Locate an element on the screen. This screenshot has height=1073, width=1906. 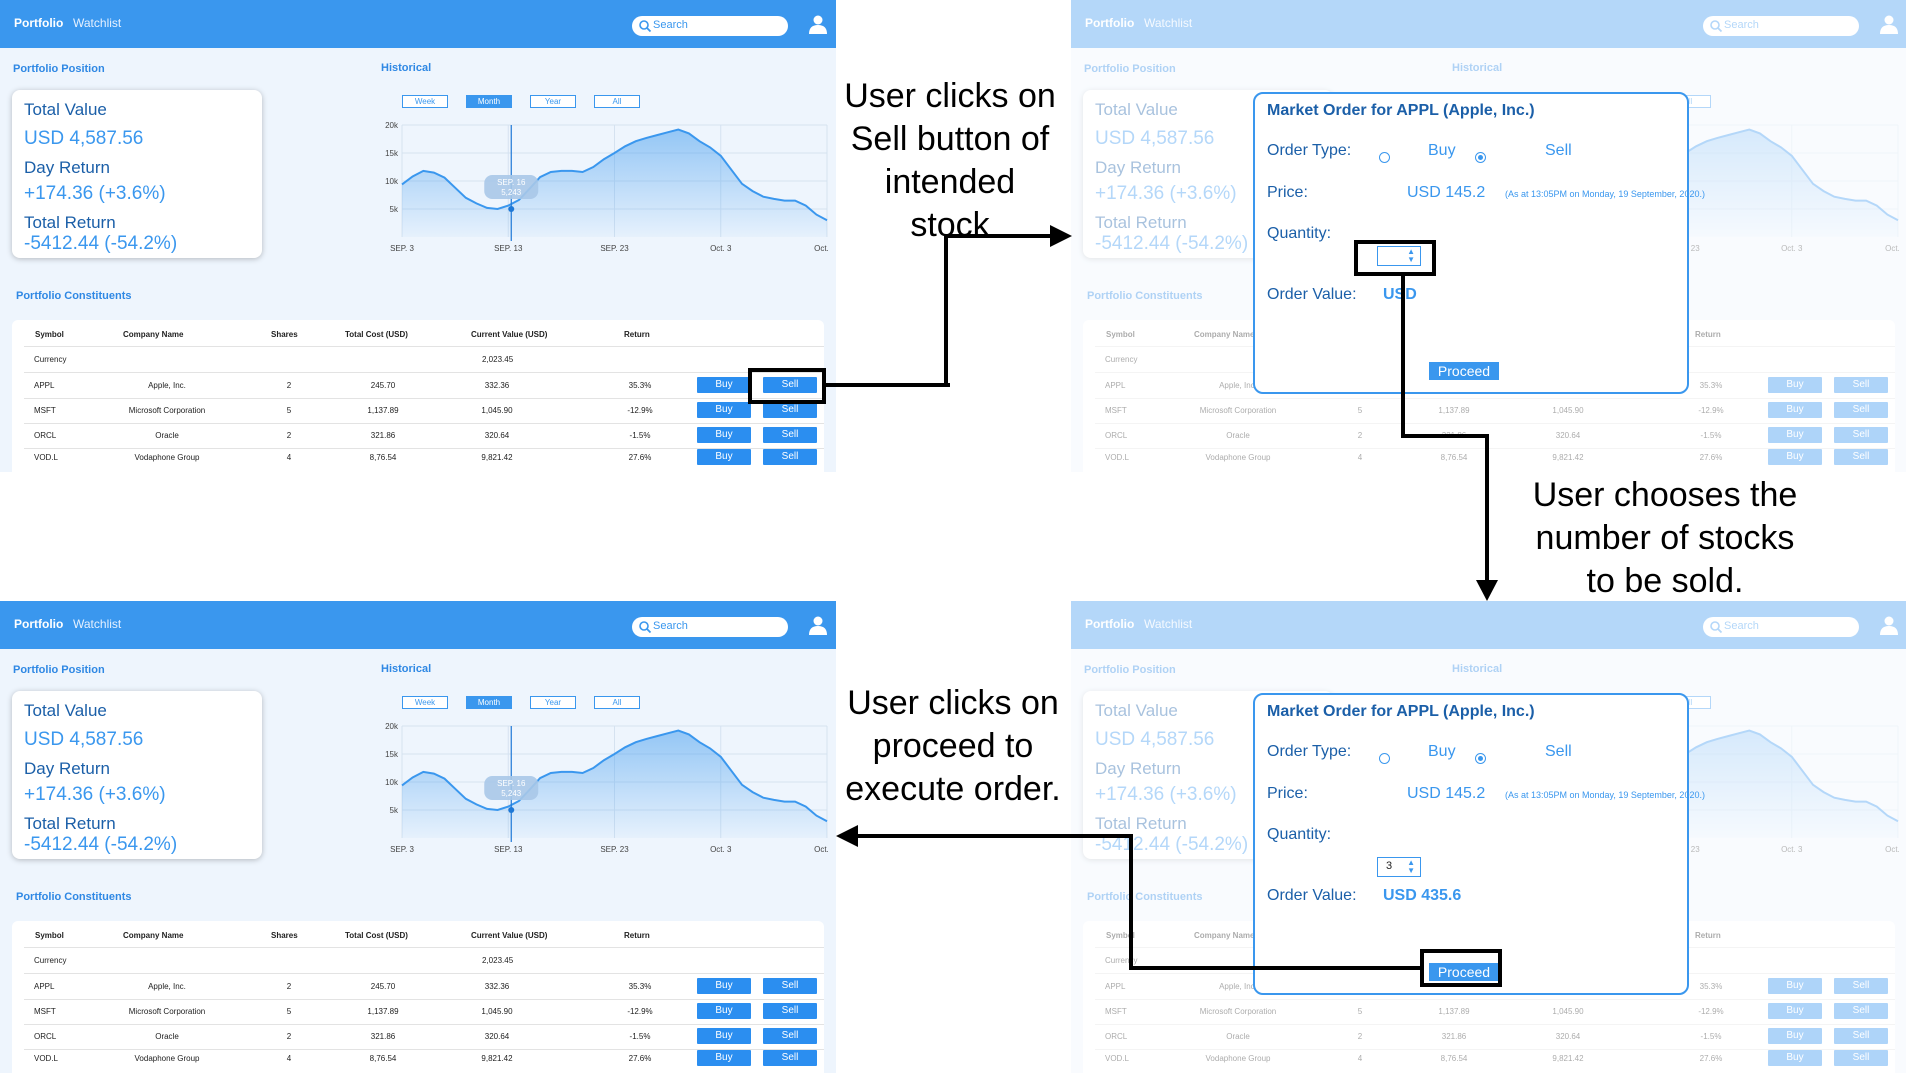
quantity-stepper: 3 ▲ ▼ is located at coordinates (1399, 867).